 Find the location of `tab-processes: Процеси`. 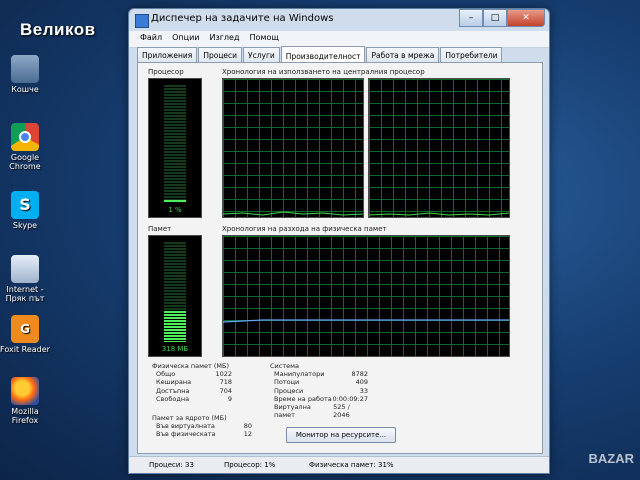

tab-processes: Процеси is located at coordinates (220, 55).